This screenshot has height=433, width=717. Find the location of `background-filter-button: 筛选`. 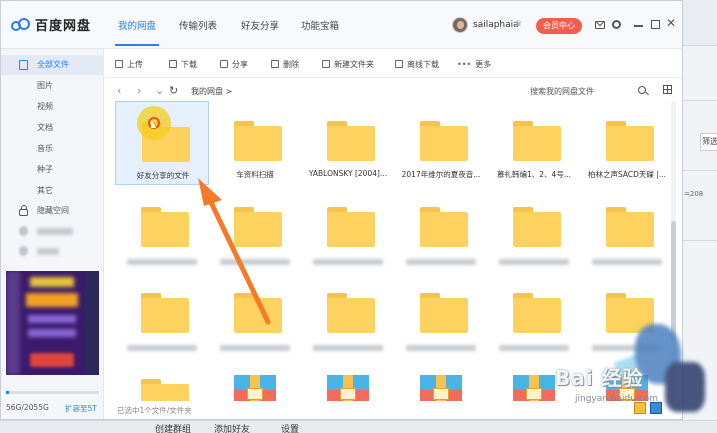

background-filter-button: 筛选 is located at coordinates (708, 142).